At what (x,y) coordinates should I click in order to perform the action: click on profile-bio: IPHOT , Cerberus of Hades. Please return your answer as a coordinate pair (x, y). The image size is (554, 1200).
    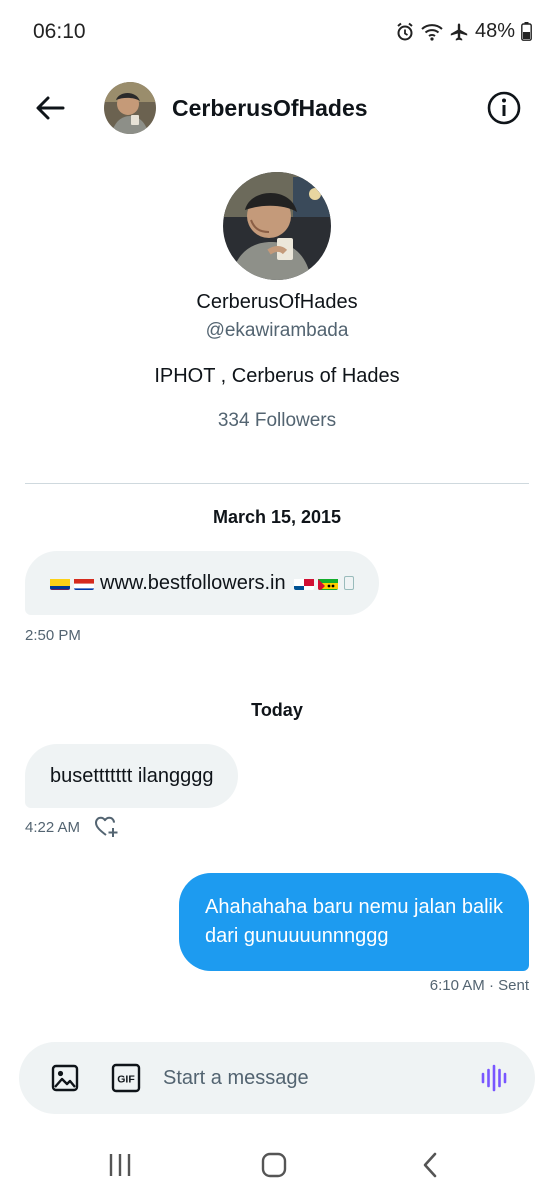
    Looking at the image, I should click on (277, 376).